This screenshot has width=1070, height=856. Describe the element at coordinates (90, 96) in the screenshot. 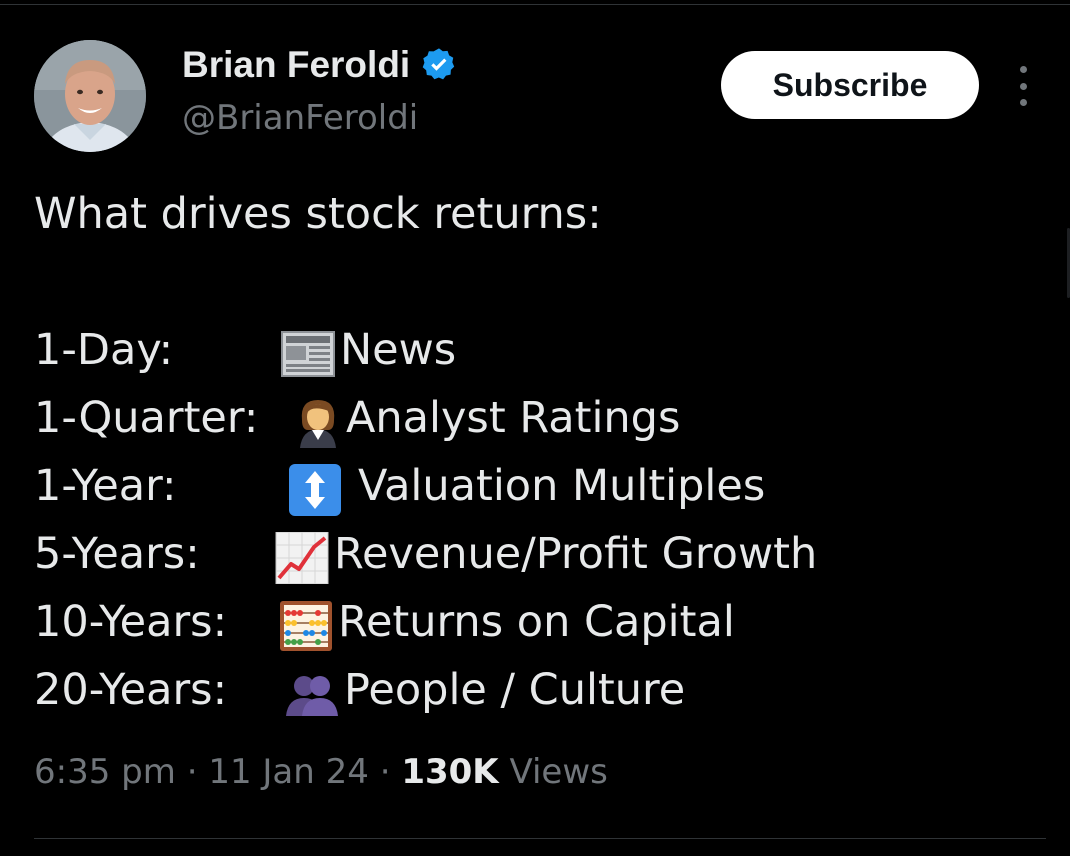

I see `avatar` at that location.